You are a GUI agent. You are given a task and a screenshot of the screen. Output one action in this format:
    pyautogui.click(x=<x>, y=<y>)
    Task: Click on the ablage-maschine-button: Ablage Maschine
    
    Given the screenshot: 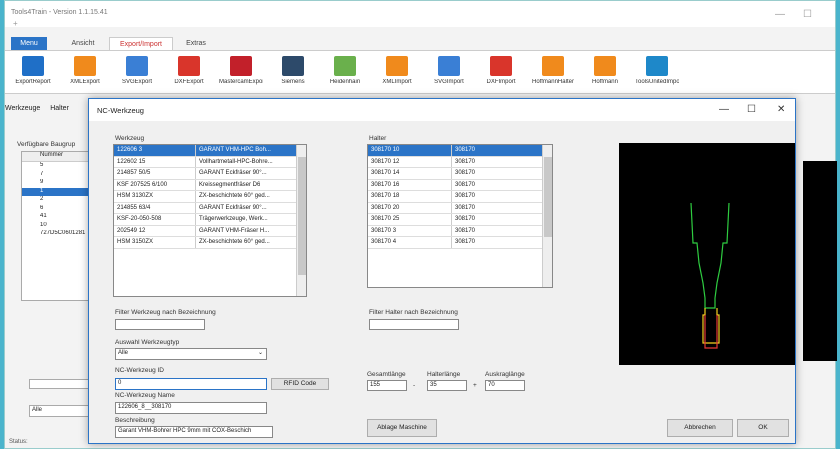 What is the action you would take?
    pyautogui.click(x=402, y=428)
    